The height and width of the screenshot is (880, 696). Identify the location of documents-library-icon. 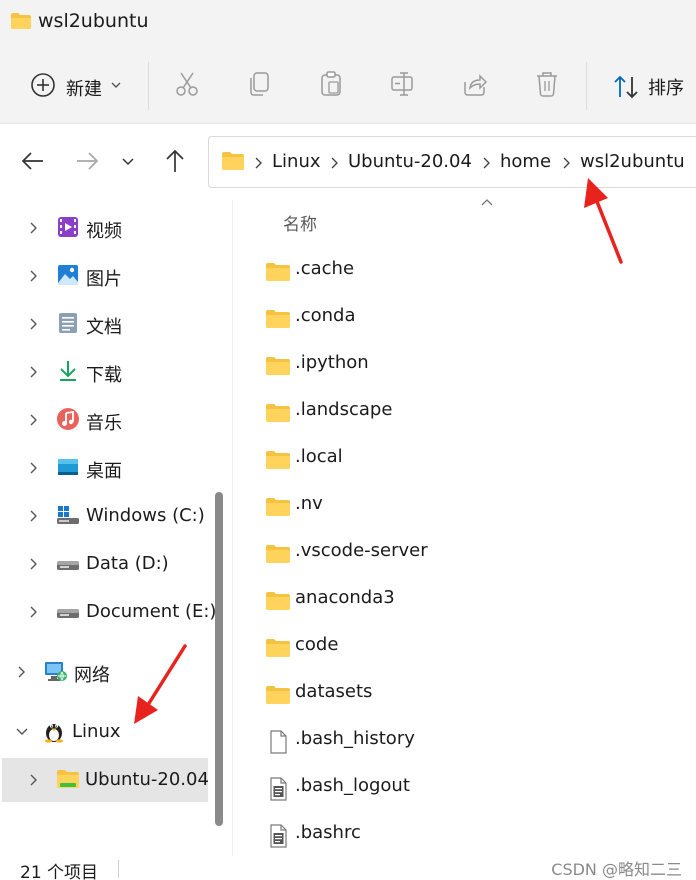
(68, 323).